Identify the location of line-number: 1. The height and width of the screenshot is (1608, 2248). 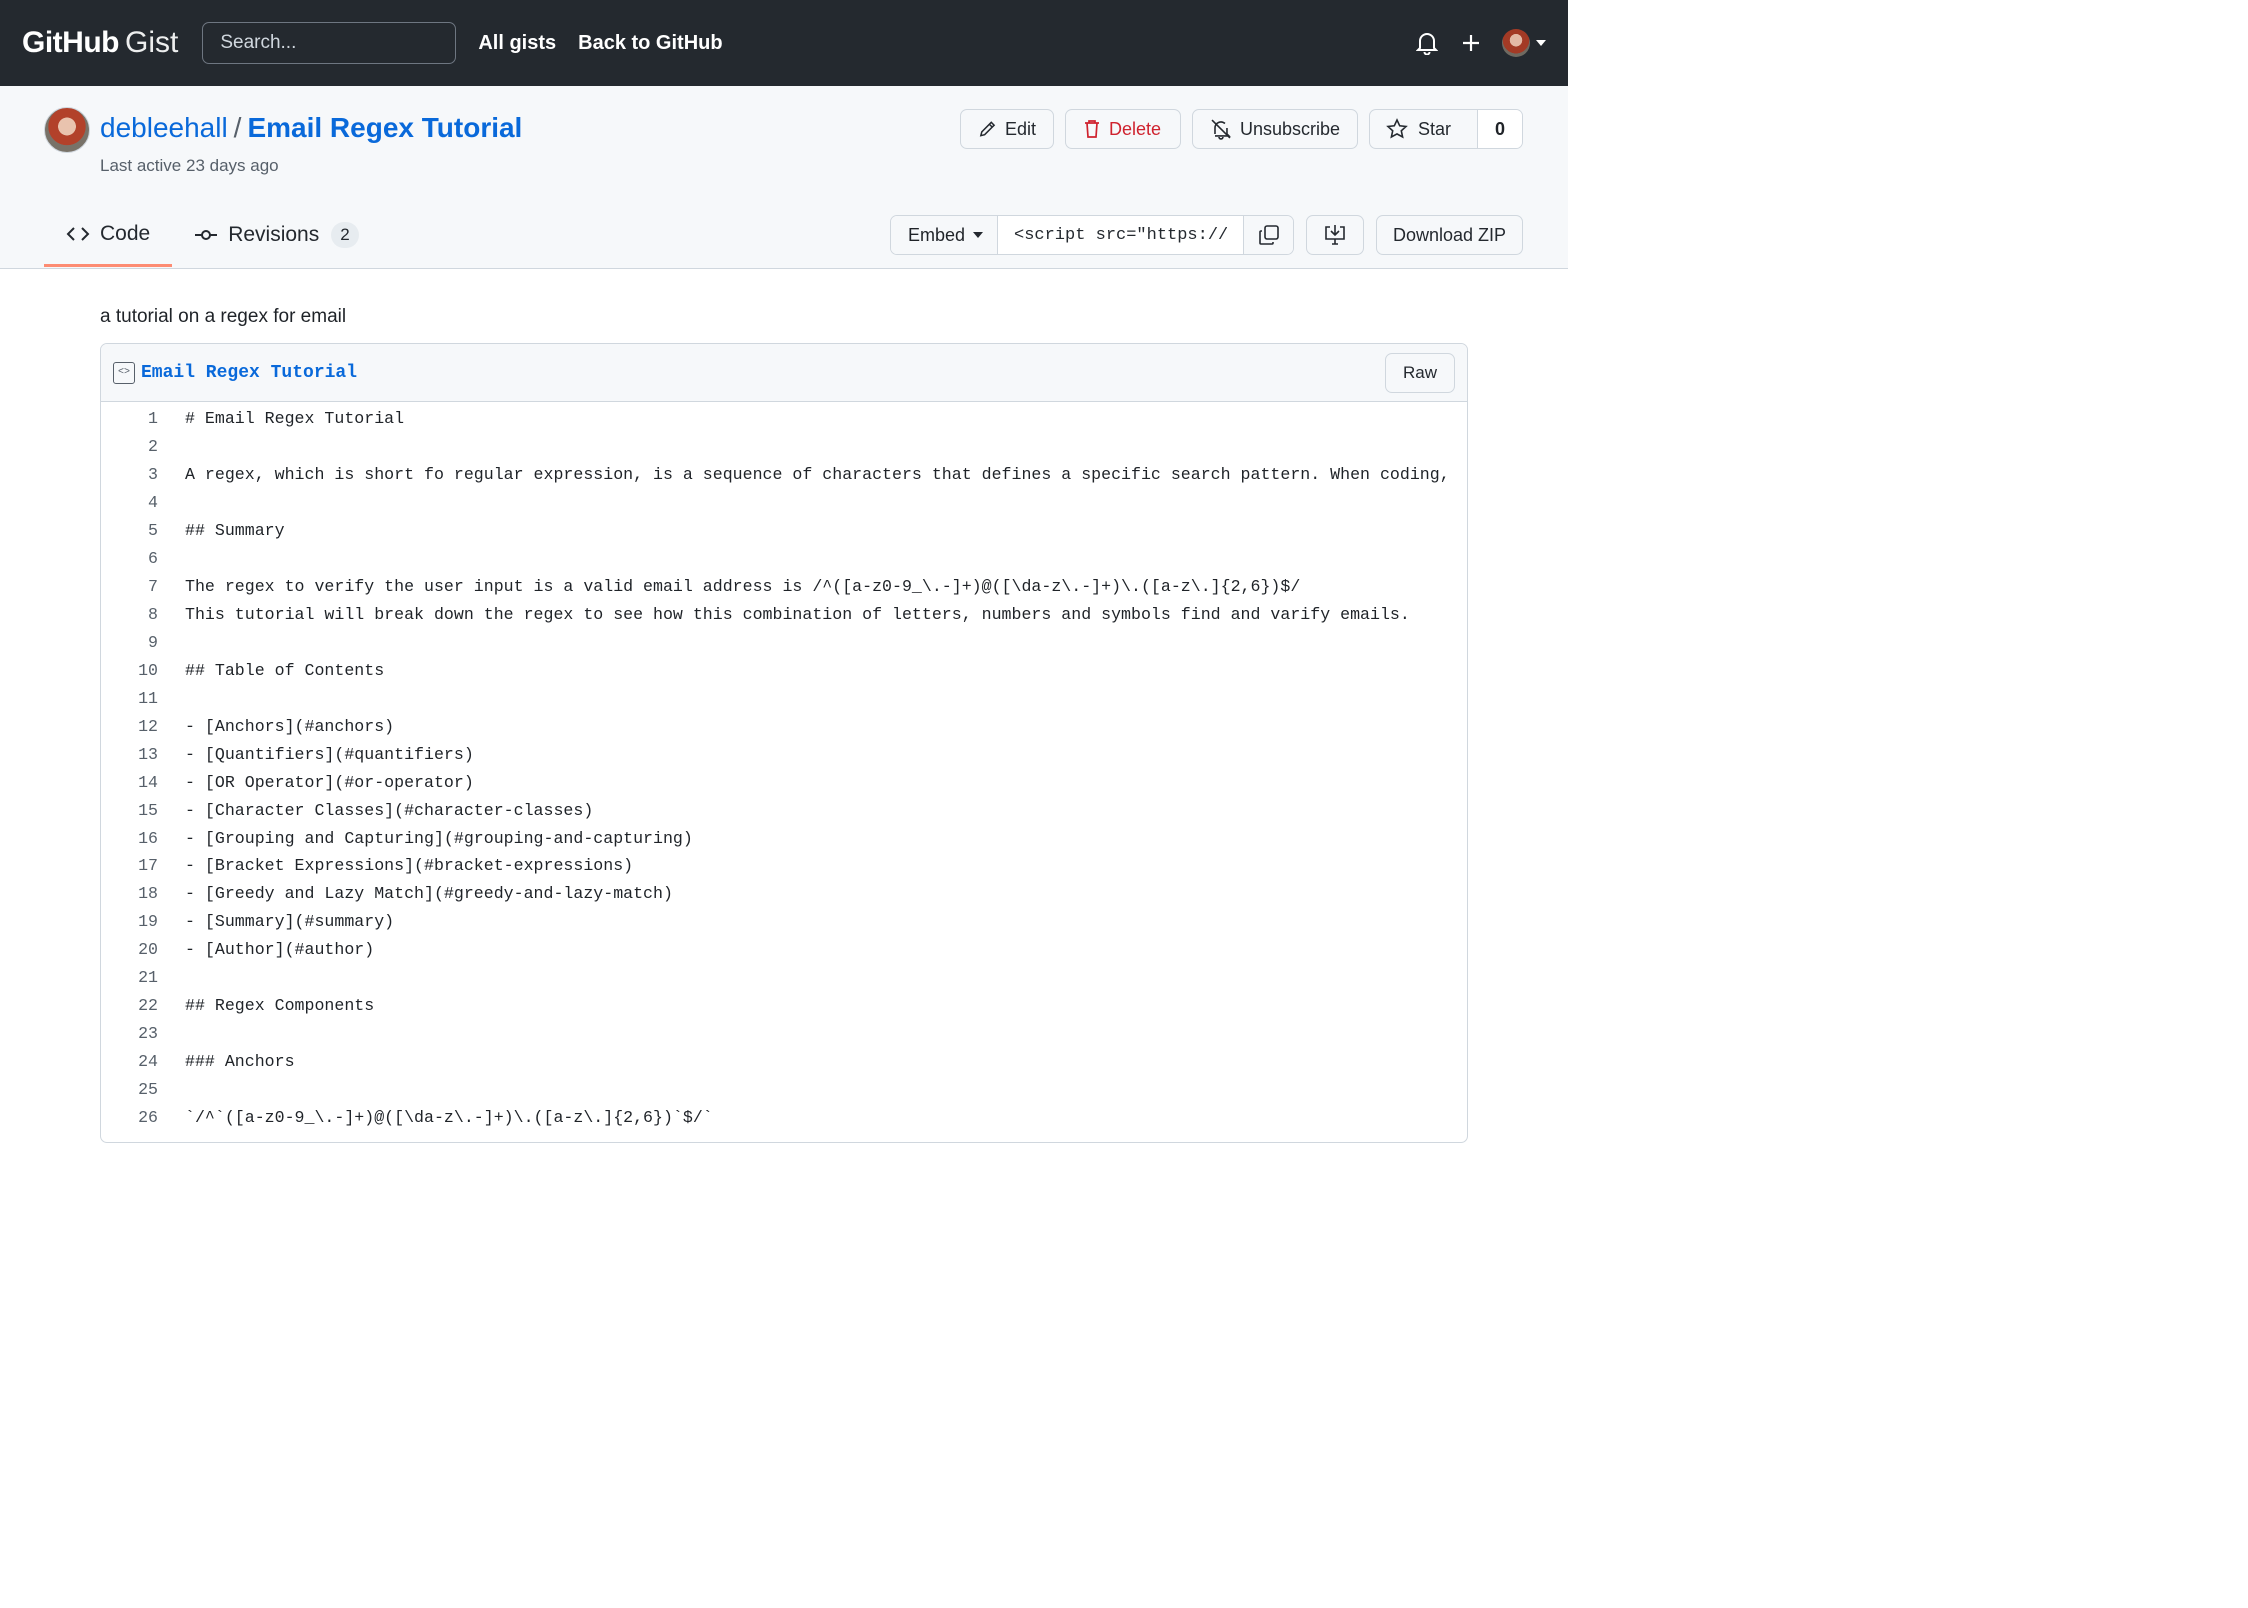
(129, 418).